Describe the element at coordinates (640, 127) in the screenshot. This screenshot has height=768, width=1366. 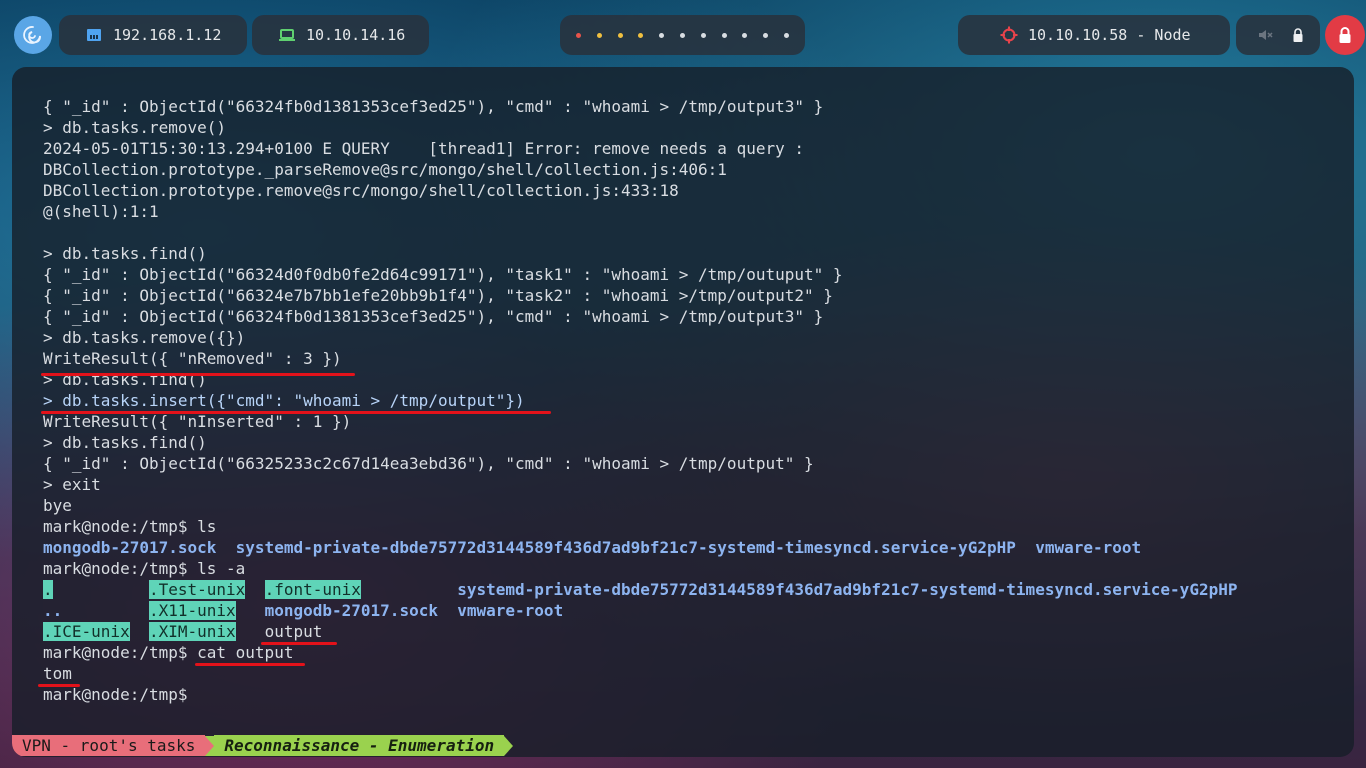
I see `terminal-line: > db.tasks.remove()` at that location.